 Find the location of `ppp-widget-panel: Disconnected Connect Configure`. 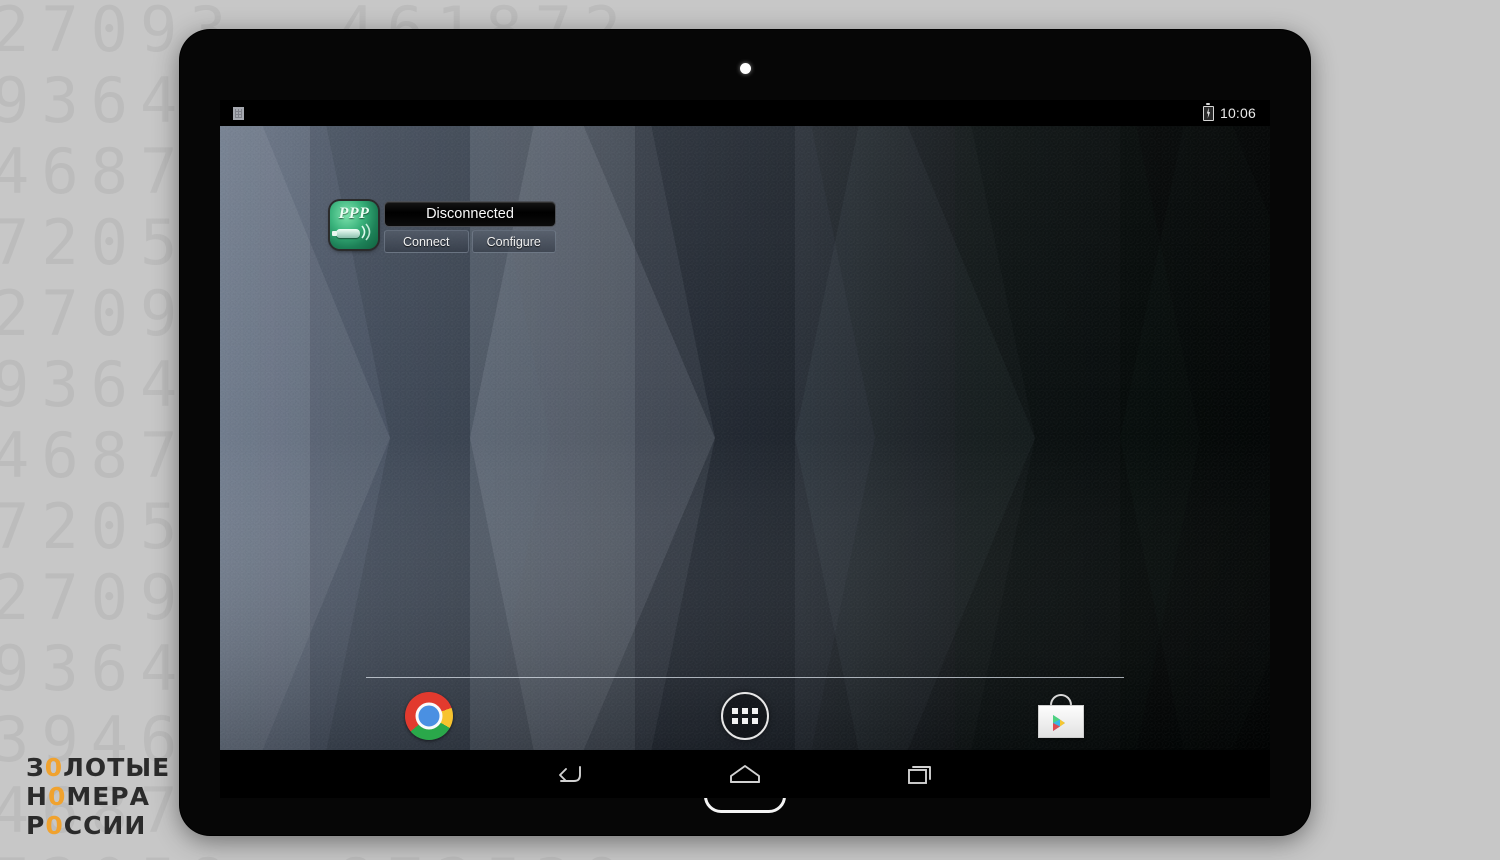

ppp-widget-panel: Disconnected Connect Configure is located at coordinates (470, 227).